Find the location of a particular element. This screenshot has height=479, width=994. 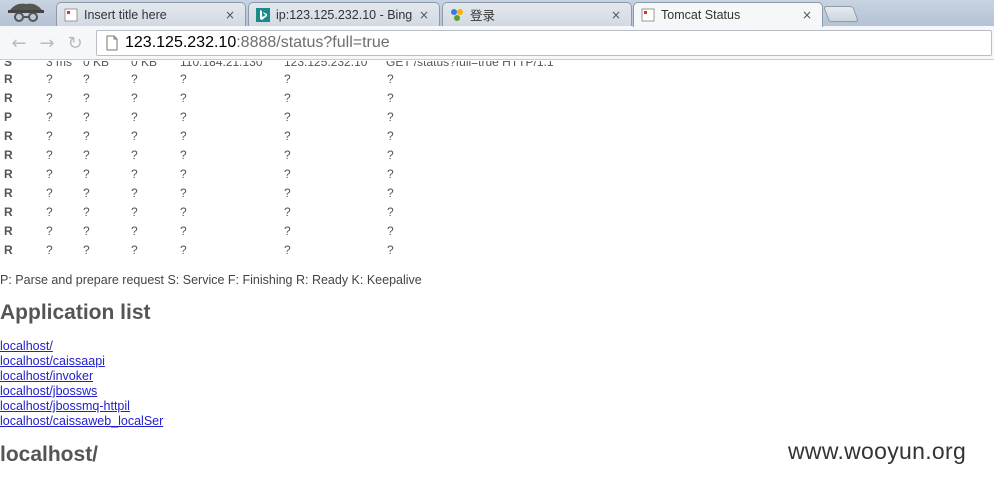

app-link: localhost/invoker is located at coordinates (46, 376).